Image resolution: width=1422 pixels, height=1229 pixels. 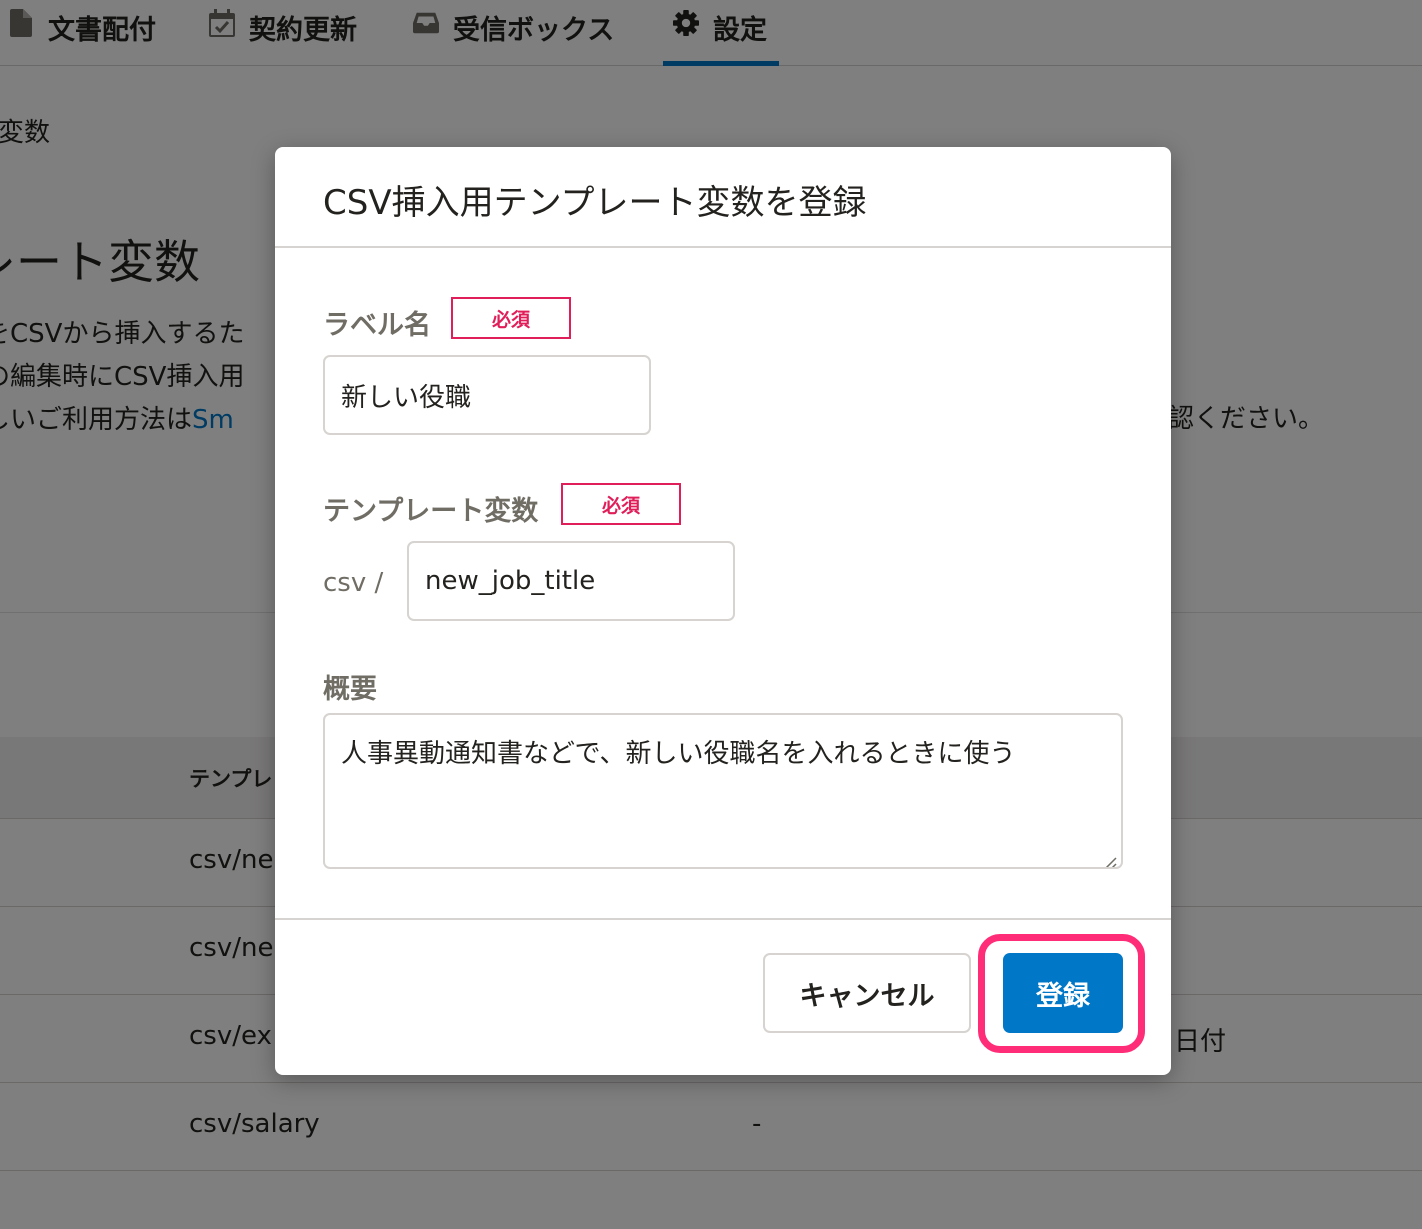 What do you see at coordinates (353, 583) in the screenshot?
I see `variable-prefix: csv /` at bounding box center [353, 583].